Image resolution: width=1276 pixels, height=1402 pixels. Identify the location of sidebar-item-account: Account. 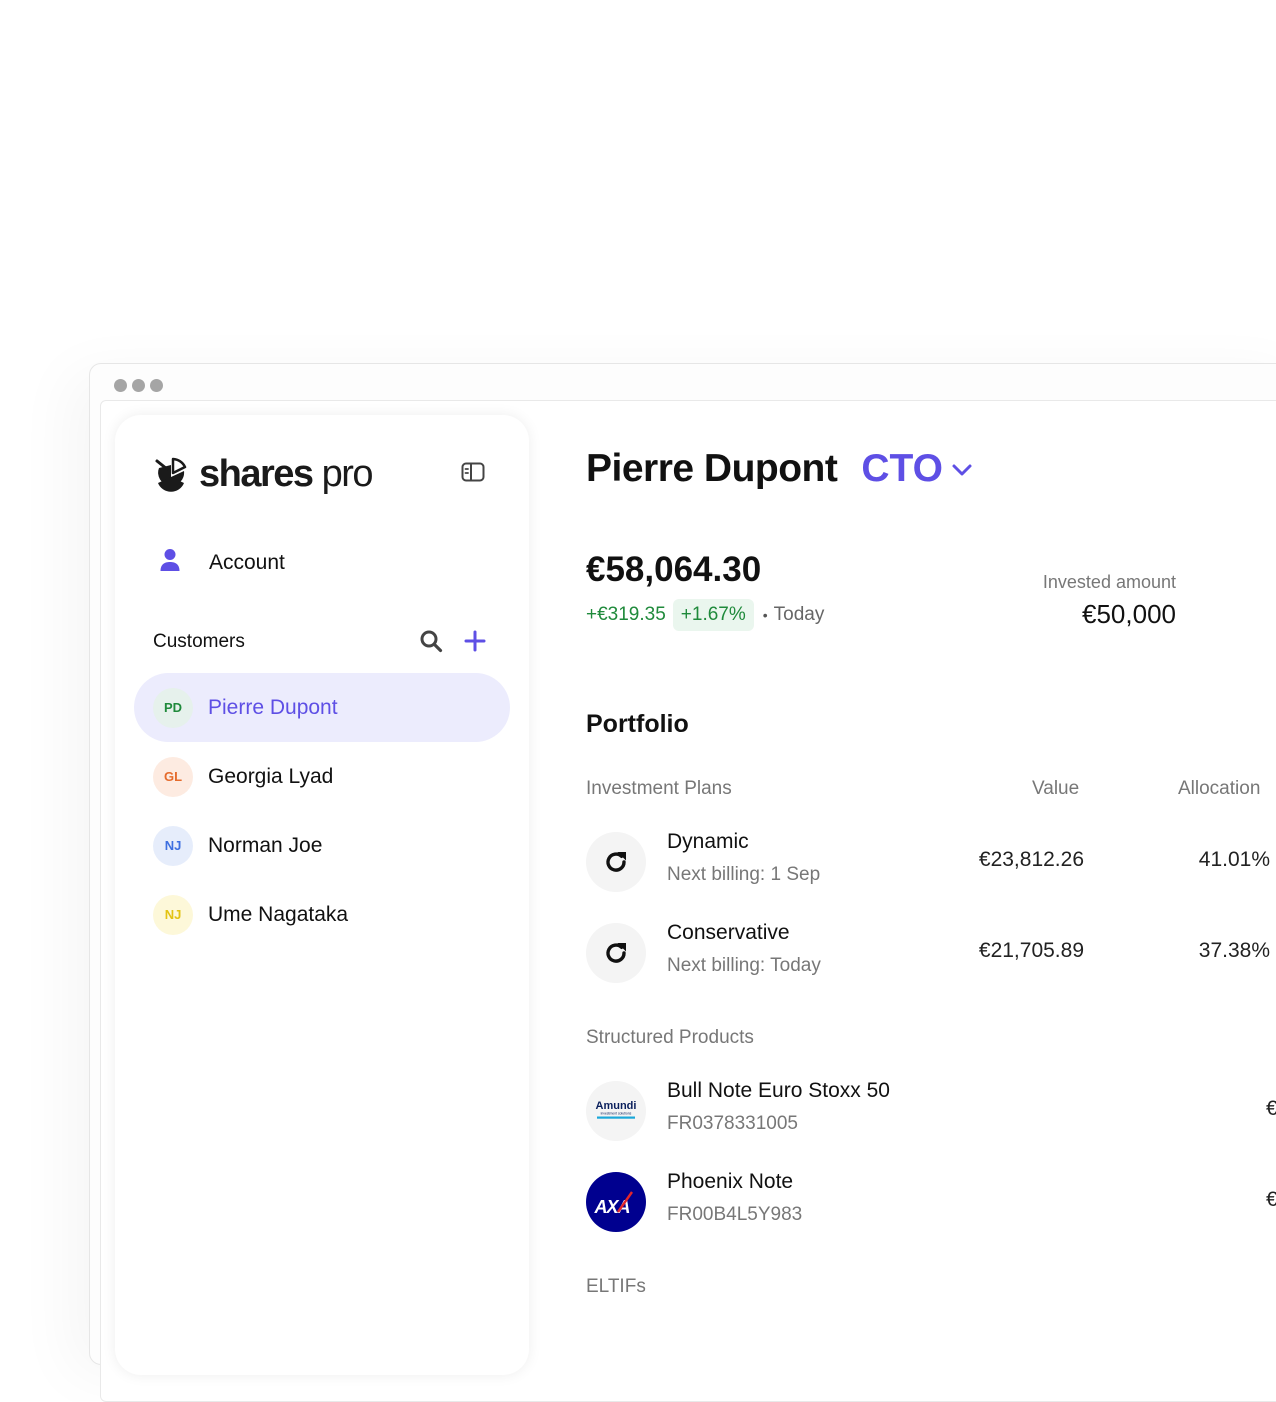
(222, 562).